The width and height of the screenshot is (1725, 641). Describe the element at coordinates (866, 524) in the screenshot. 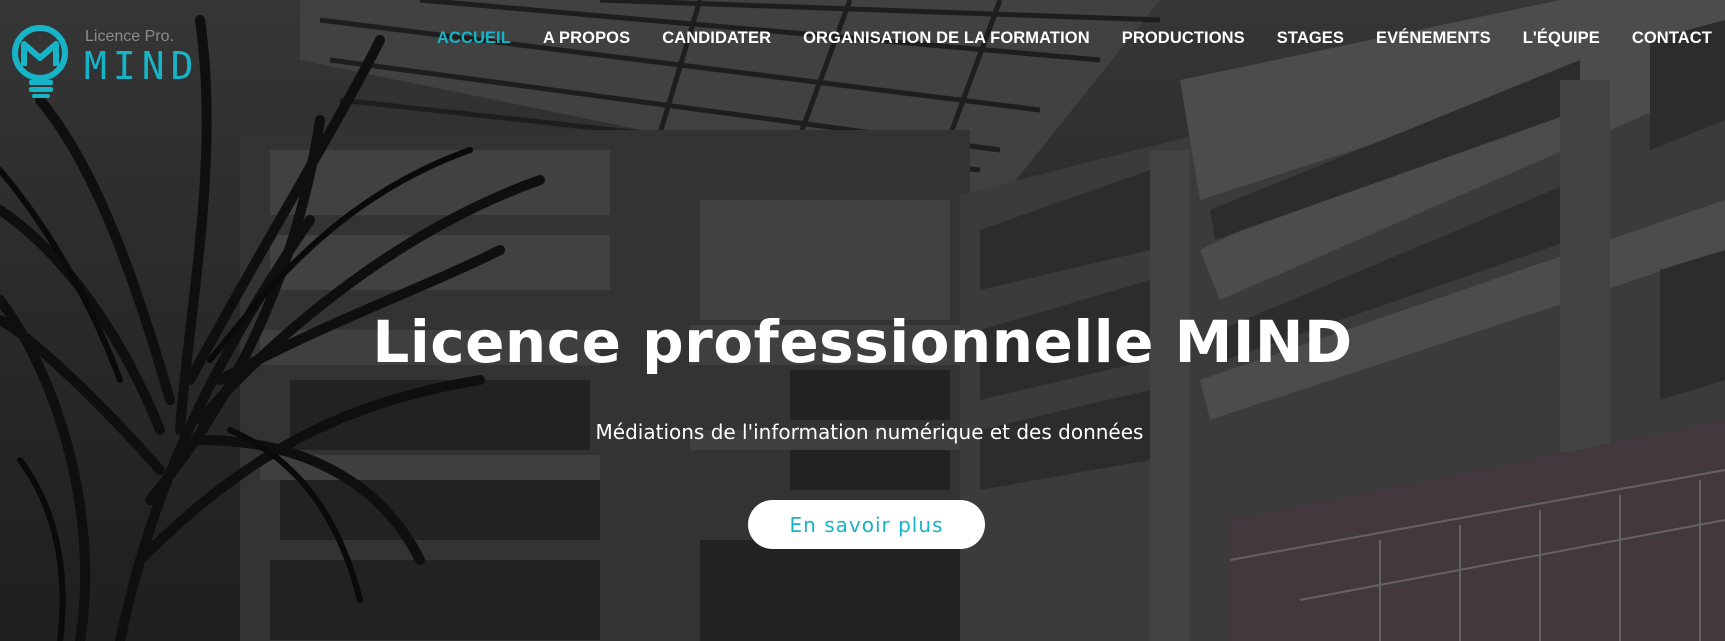

I see `learn-more-button: En savoir plus` at that location.